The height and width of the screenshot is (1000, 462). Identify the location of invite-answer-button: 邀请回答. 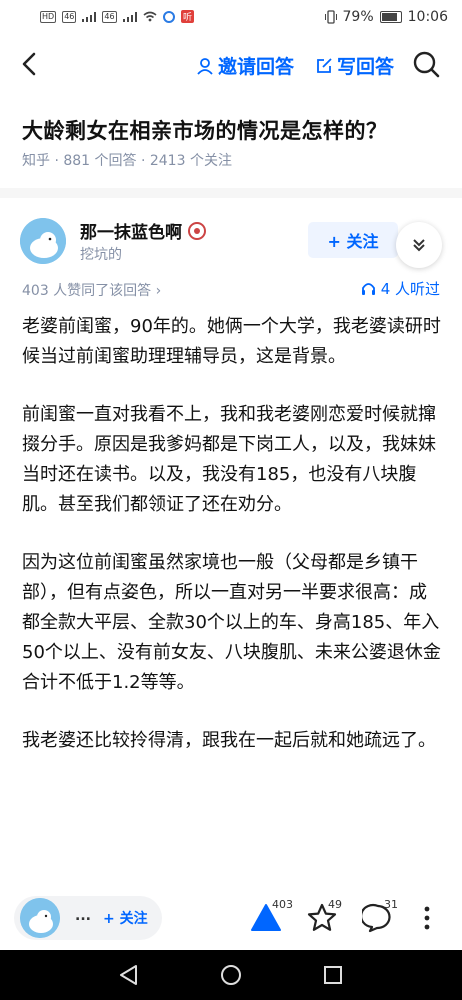
(245, 65).